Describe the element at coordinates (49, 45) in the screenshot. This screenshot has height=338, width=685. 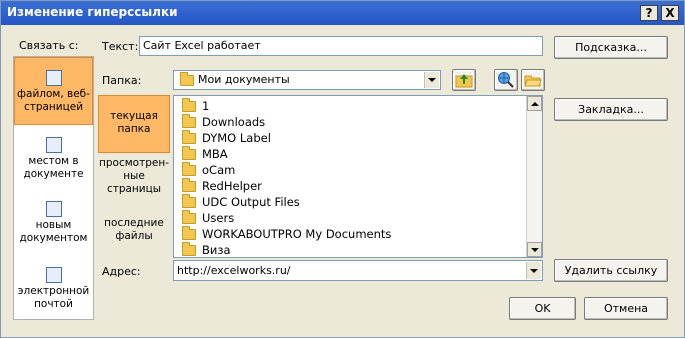
I see `link-with-label: Связать с:` at that location.